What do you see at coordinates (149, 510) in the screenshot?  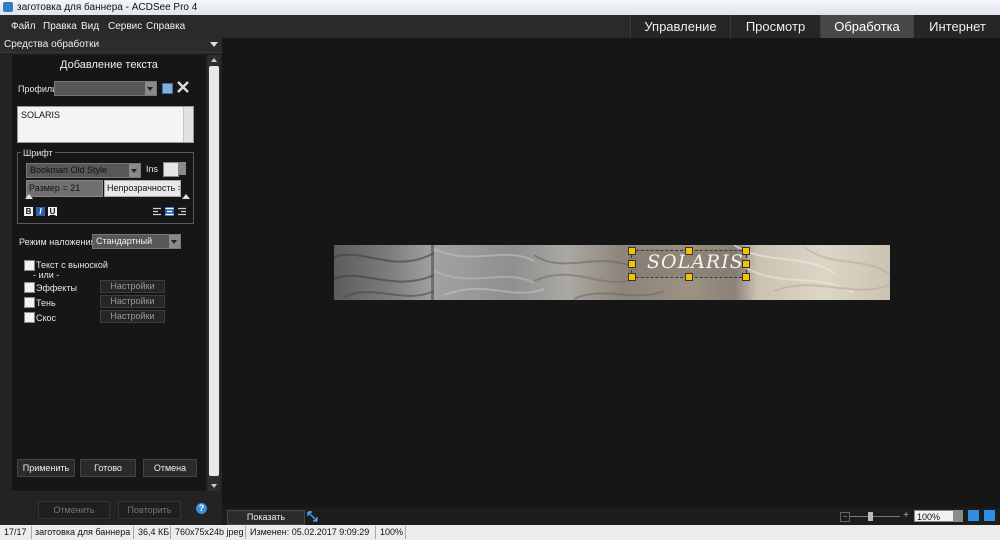 I see `redo-button: Повторить` at bounding box center [149, 510].